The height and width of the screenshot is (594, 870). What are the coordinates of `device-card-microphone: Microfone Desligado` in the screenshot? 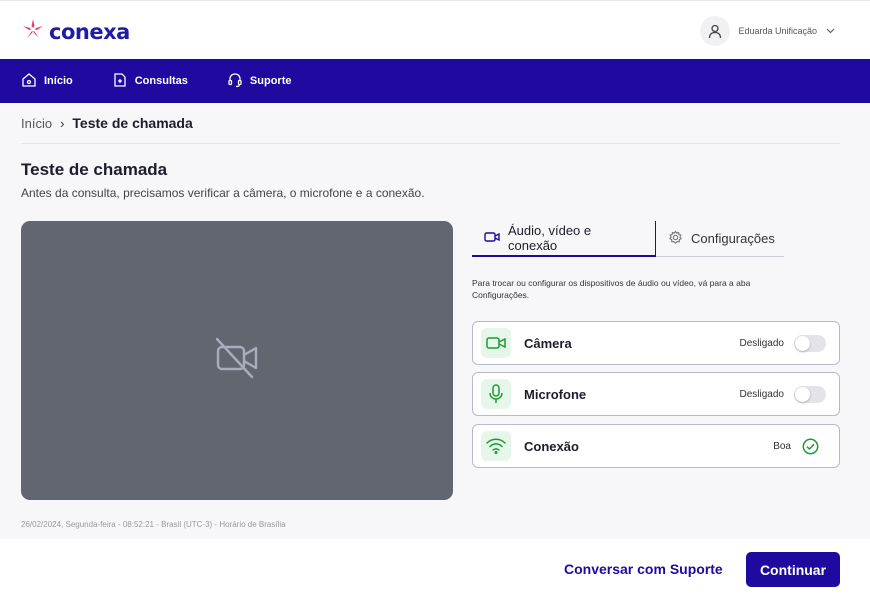 It's located at (656, 394).